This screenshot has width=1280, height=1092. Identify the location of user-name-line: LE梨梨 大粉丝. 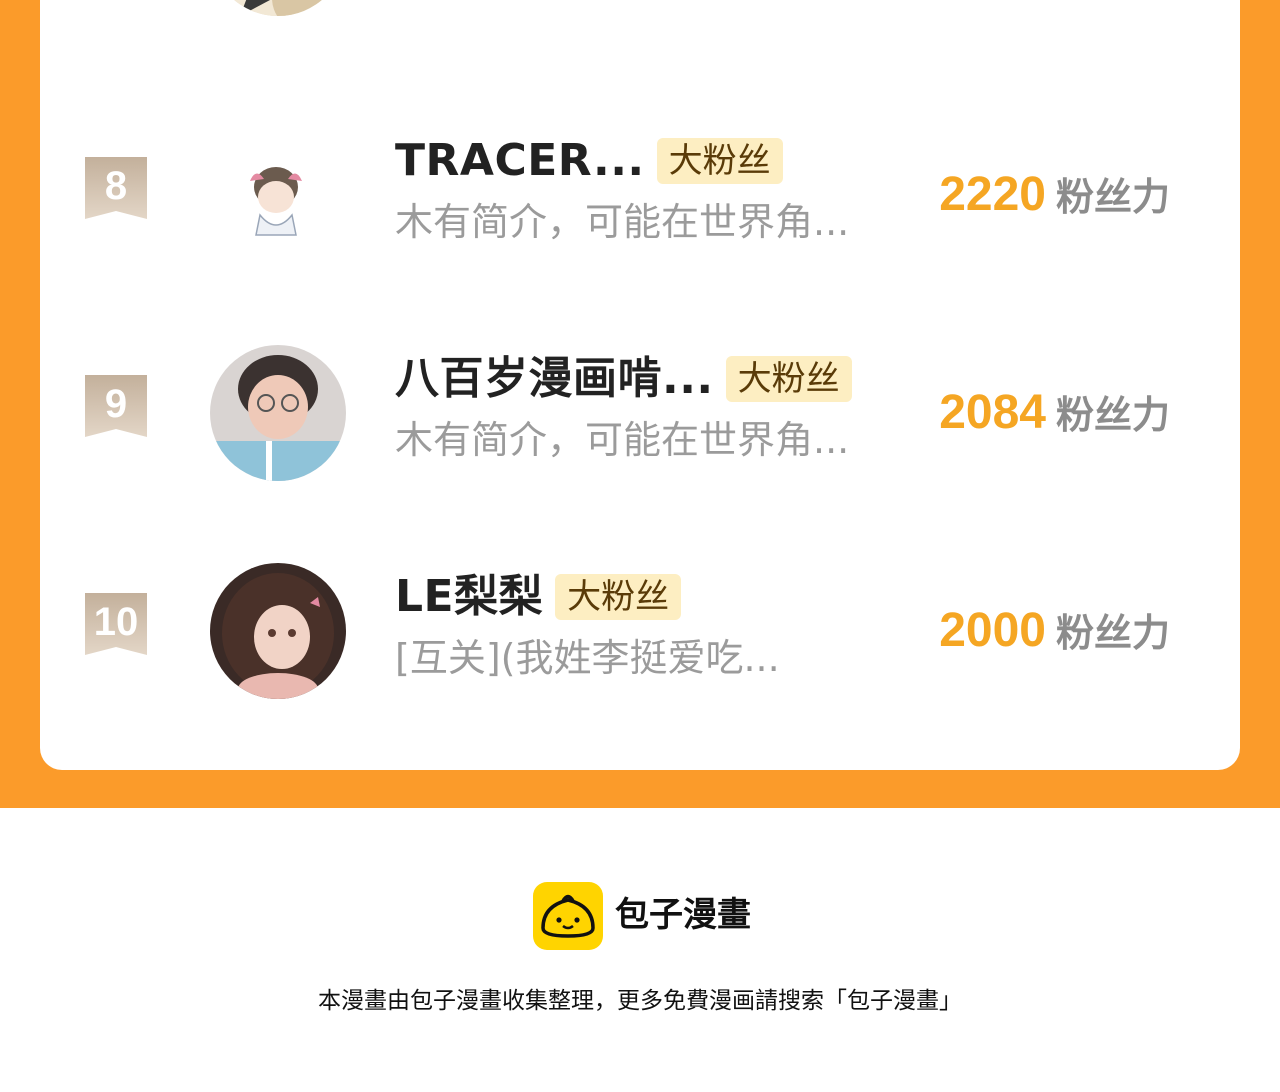
(538, 597).